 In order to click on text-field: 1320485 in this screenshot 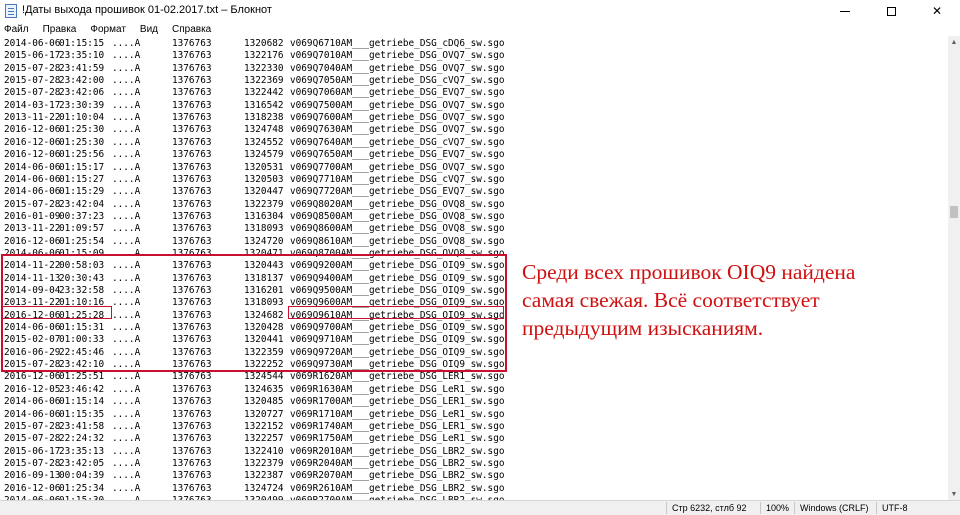, I will do `click(264, 402)`.